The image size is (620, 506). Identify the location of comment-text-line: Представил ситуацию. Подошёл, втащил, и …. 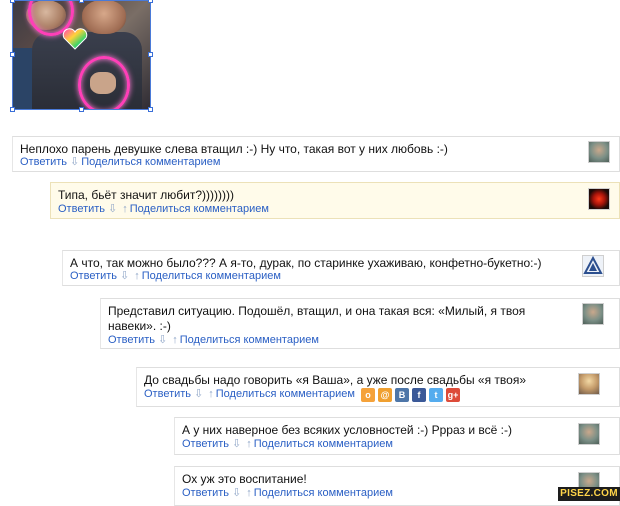
(317, 311).